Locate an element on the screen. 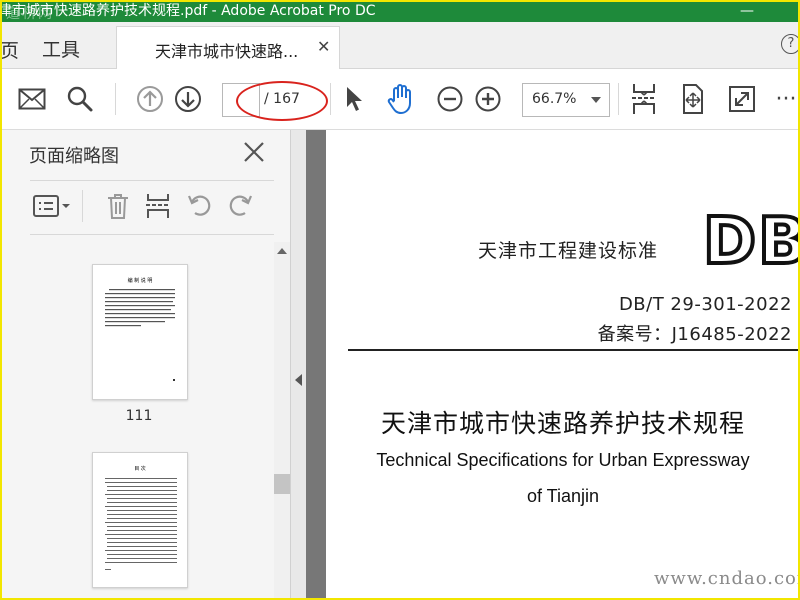 This screenshot has width=800, height=600. thumbnail-heading: 目 次 is located at coordinates (140, 468).